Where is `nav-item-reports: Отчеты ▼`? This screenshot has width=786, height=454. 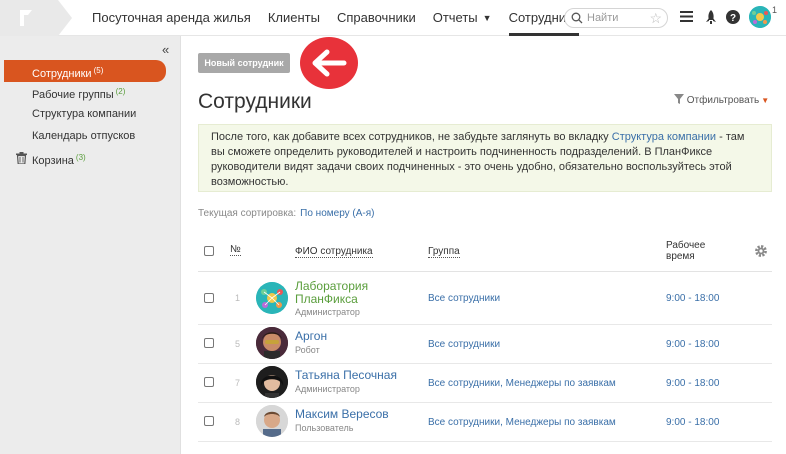 nav-item-reports: Отчеты ▼ is located at coordinates (462, 18).